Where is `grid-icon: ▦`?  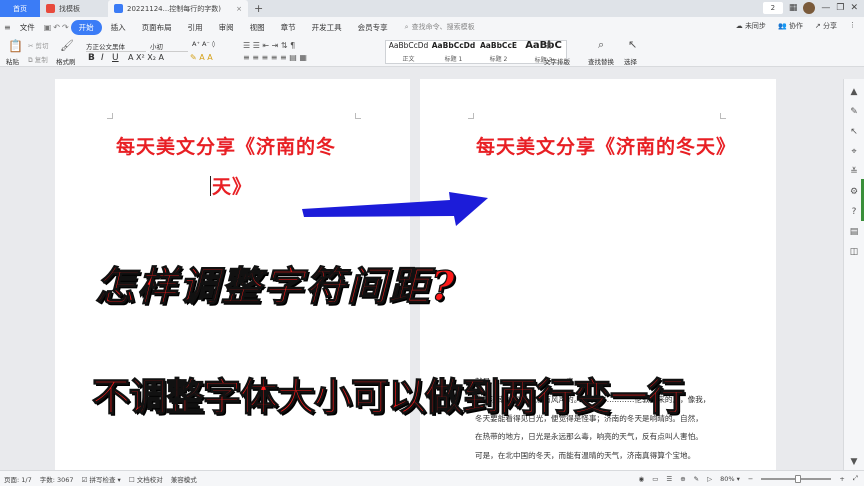 grid-icon: ▦ is located at coordinates (793, 8).